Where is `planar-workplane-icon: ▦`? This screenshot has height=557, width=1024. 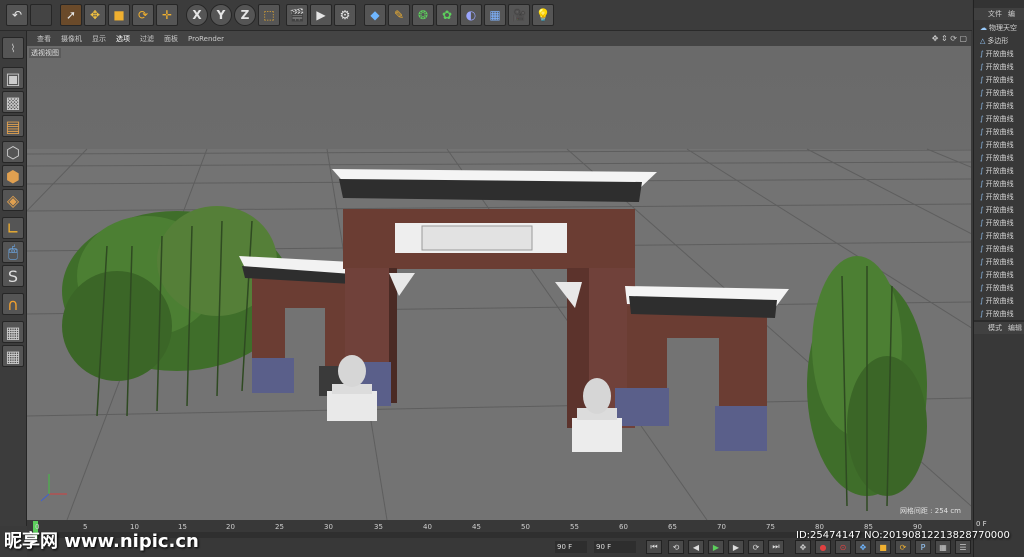 planar-workplane-icon: ▦ is located at coordinates (13, 356).